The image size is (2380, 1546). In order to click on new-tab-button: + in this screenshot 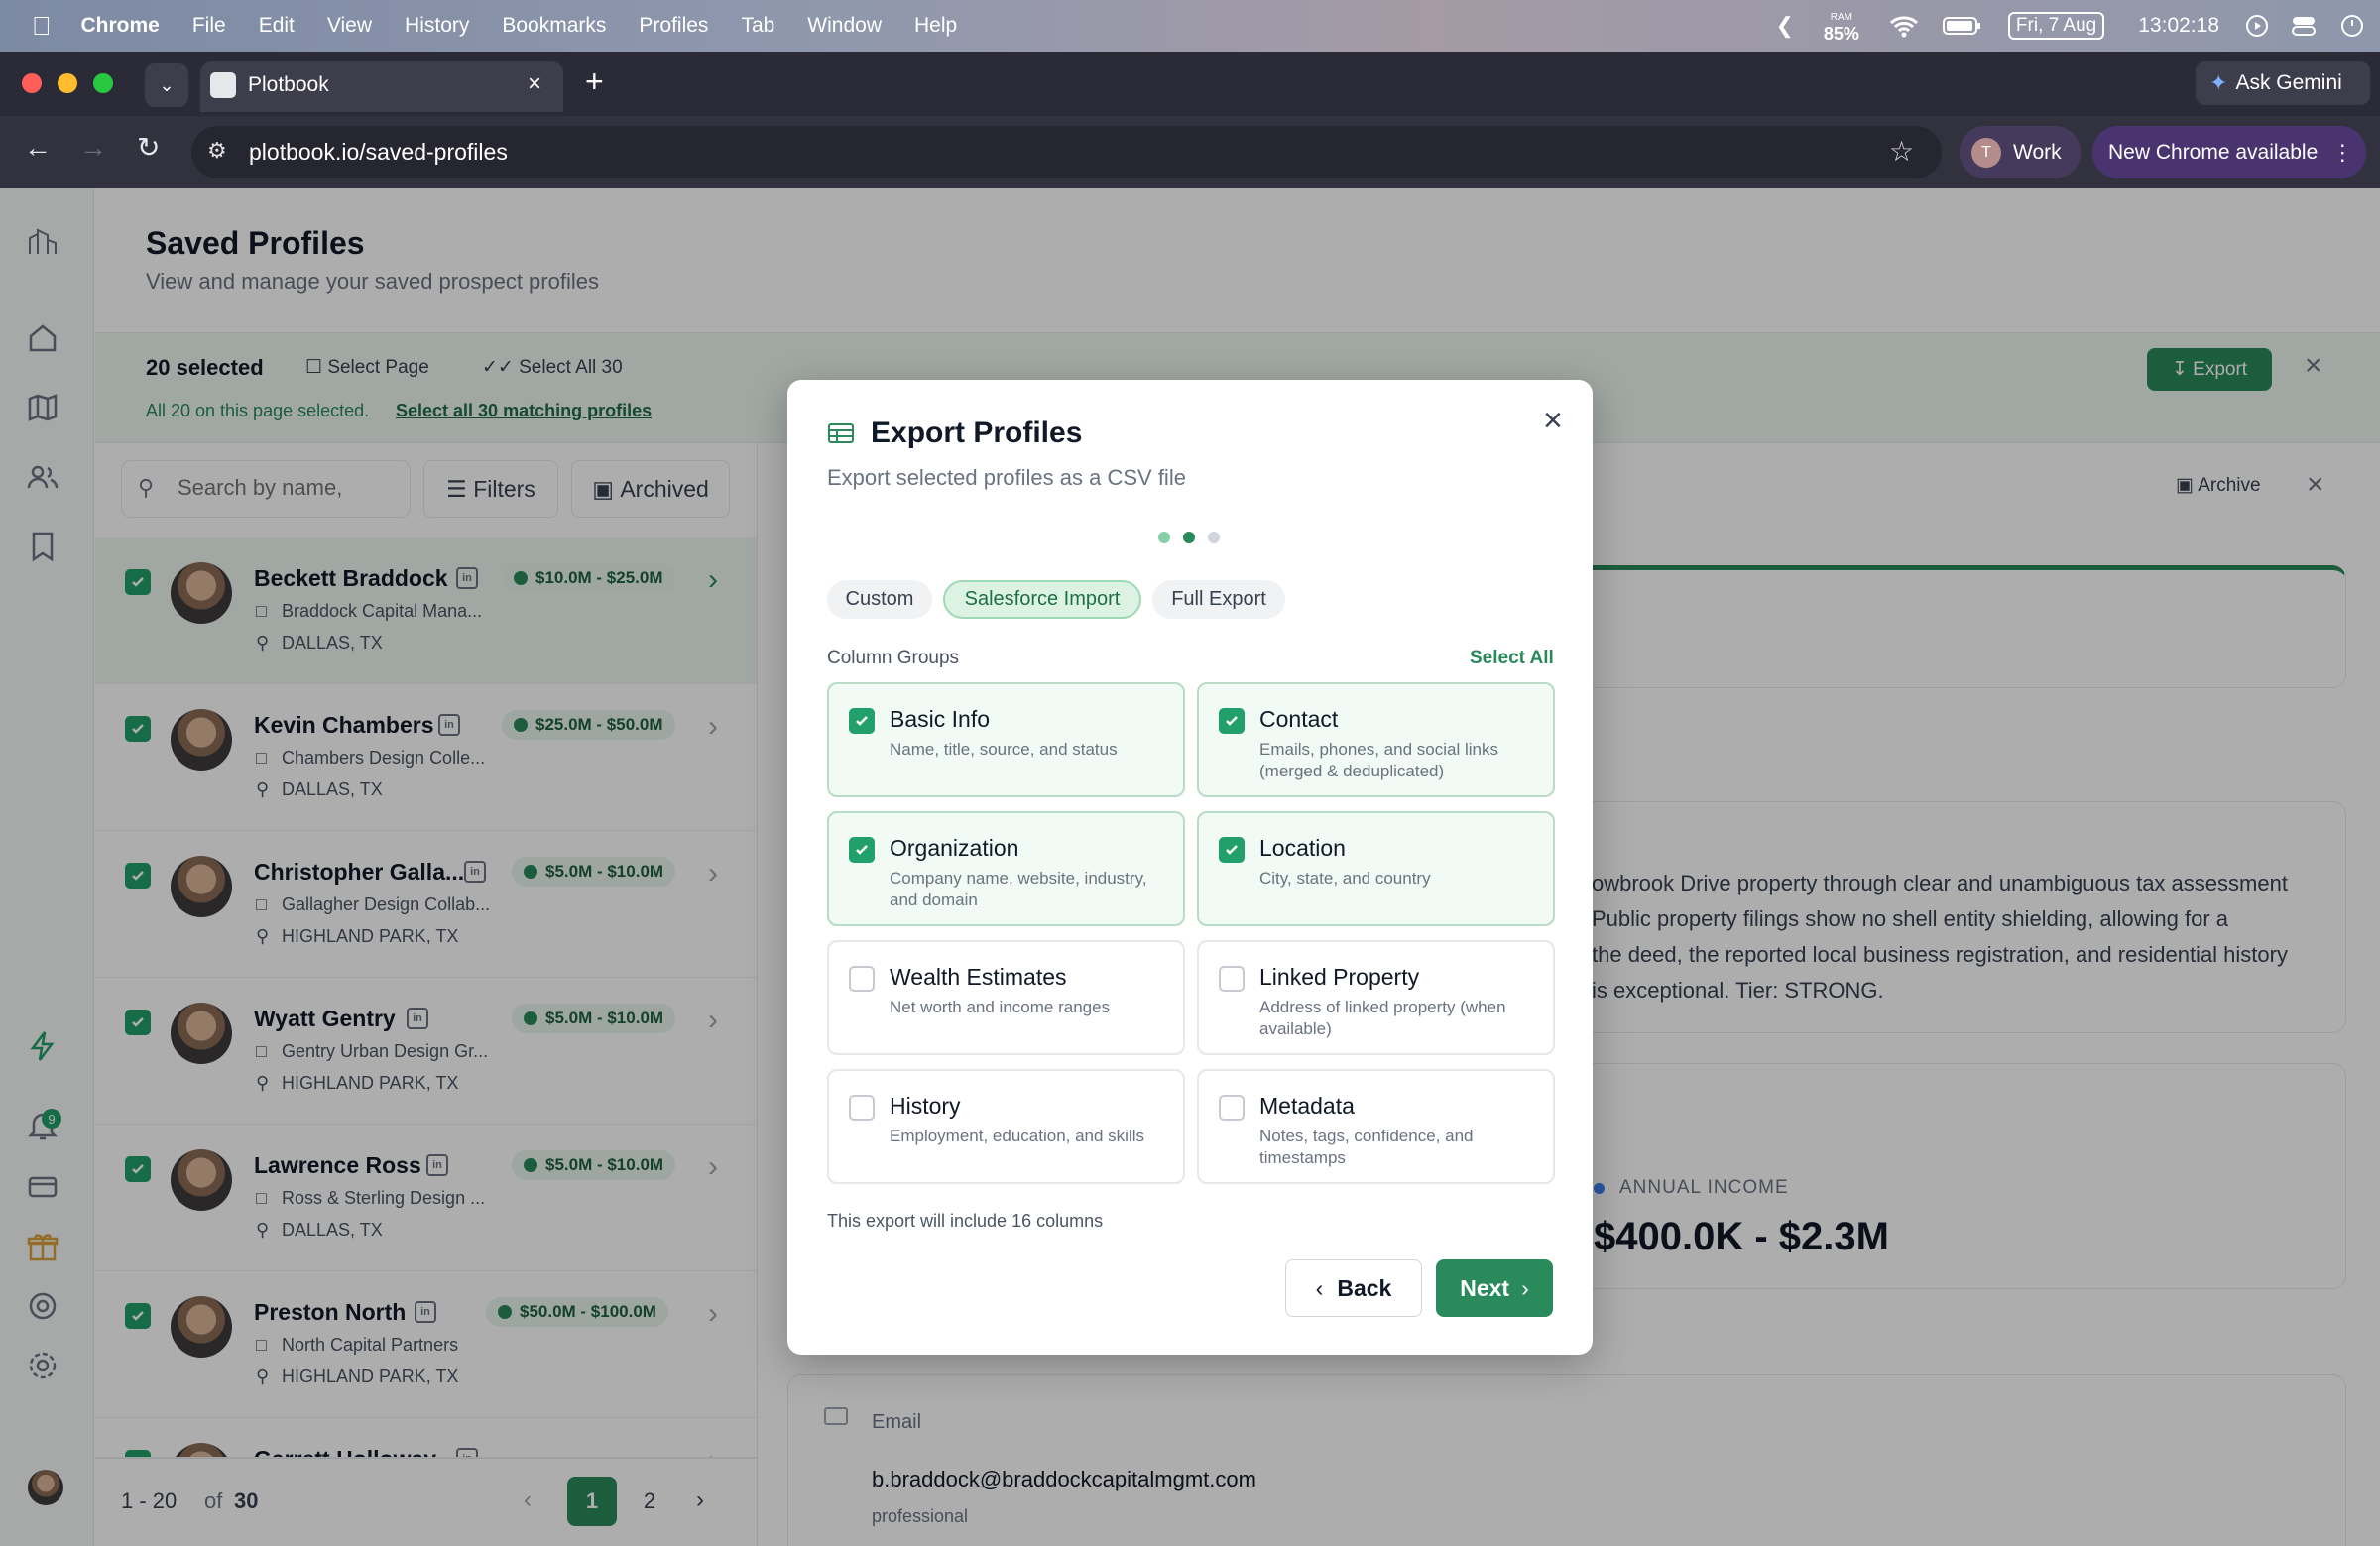, I will do `click(594, 81)`.